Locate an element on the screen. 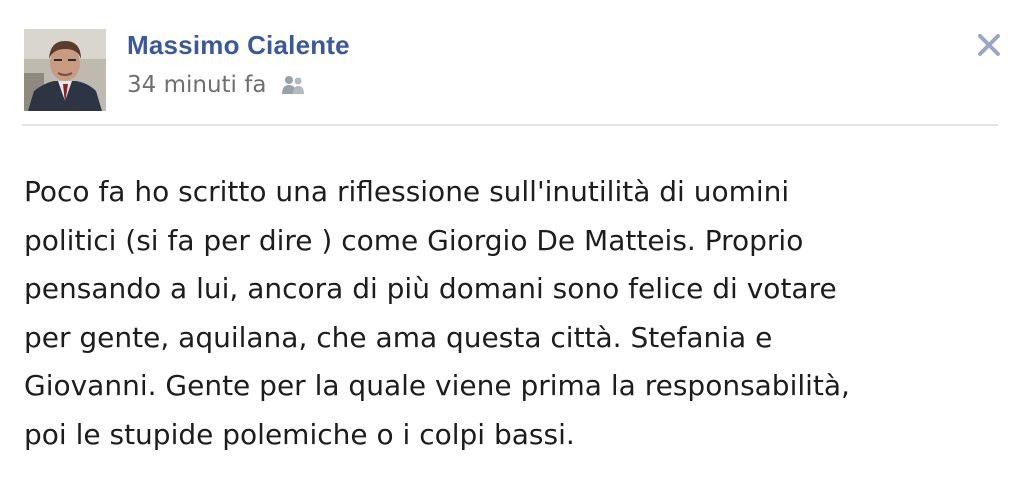 Image resolution: width=1024 pixels, height=484 pixels. profile-photo-icon is located at coordinates (65, 70).